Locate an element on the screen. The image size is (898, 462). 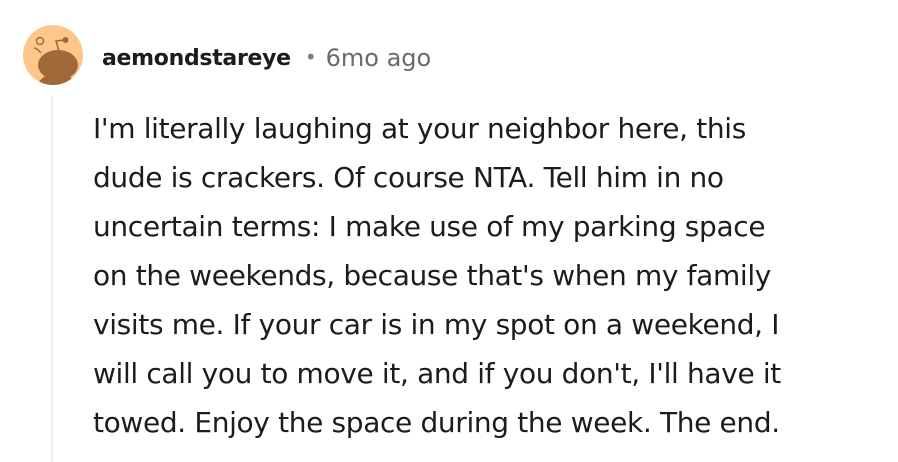
username-link: aemondstareye is located at coordinates (196, 58).